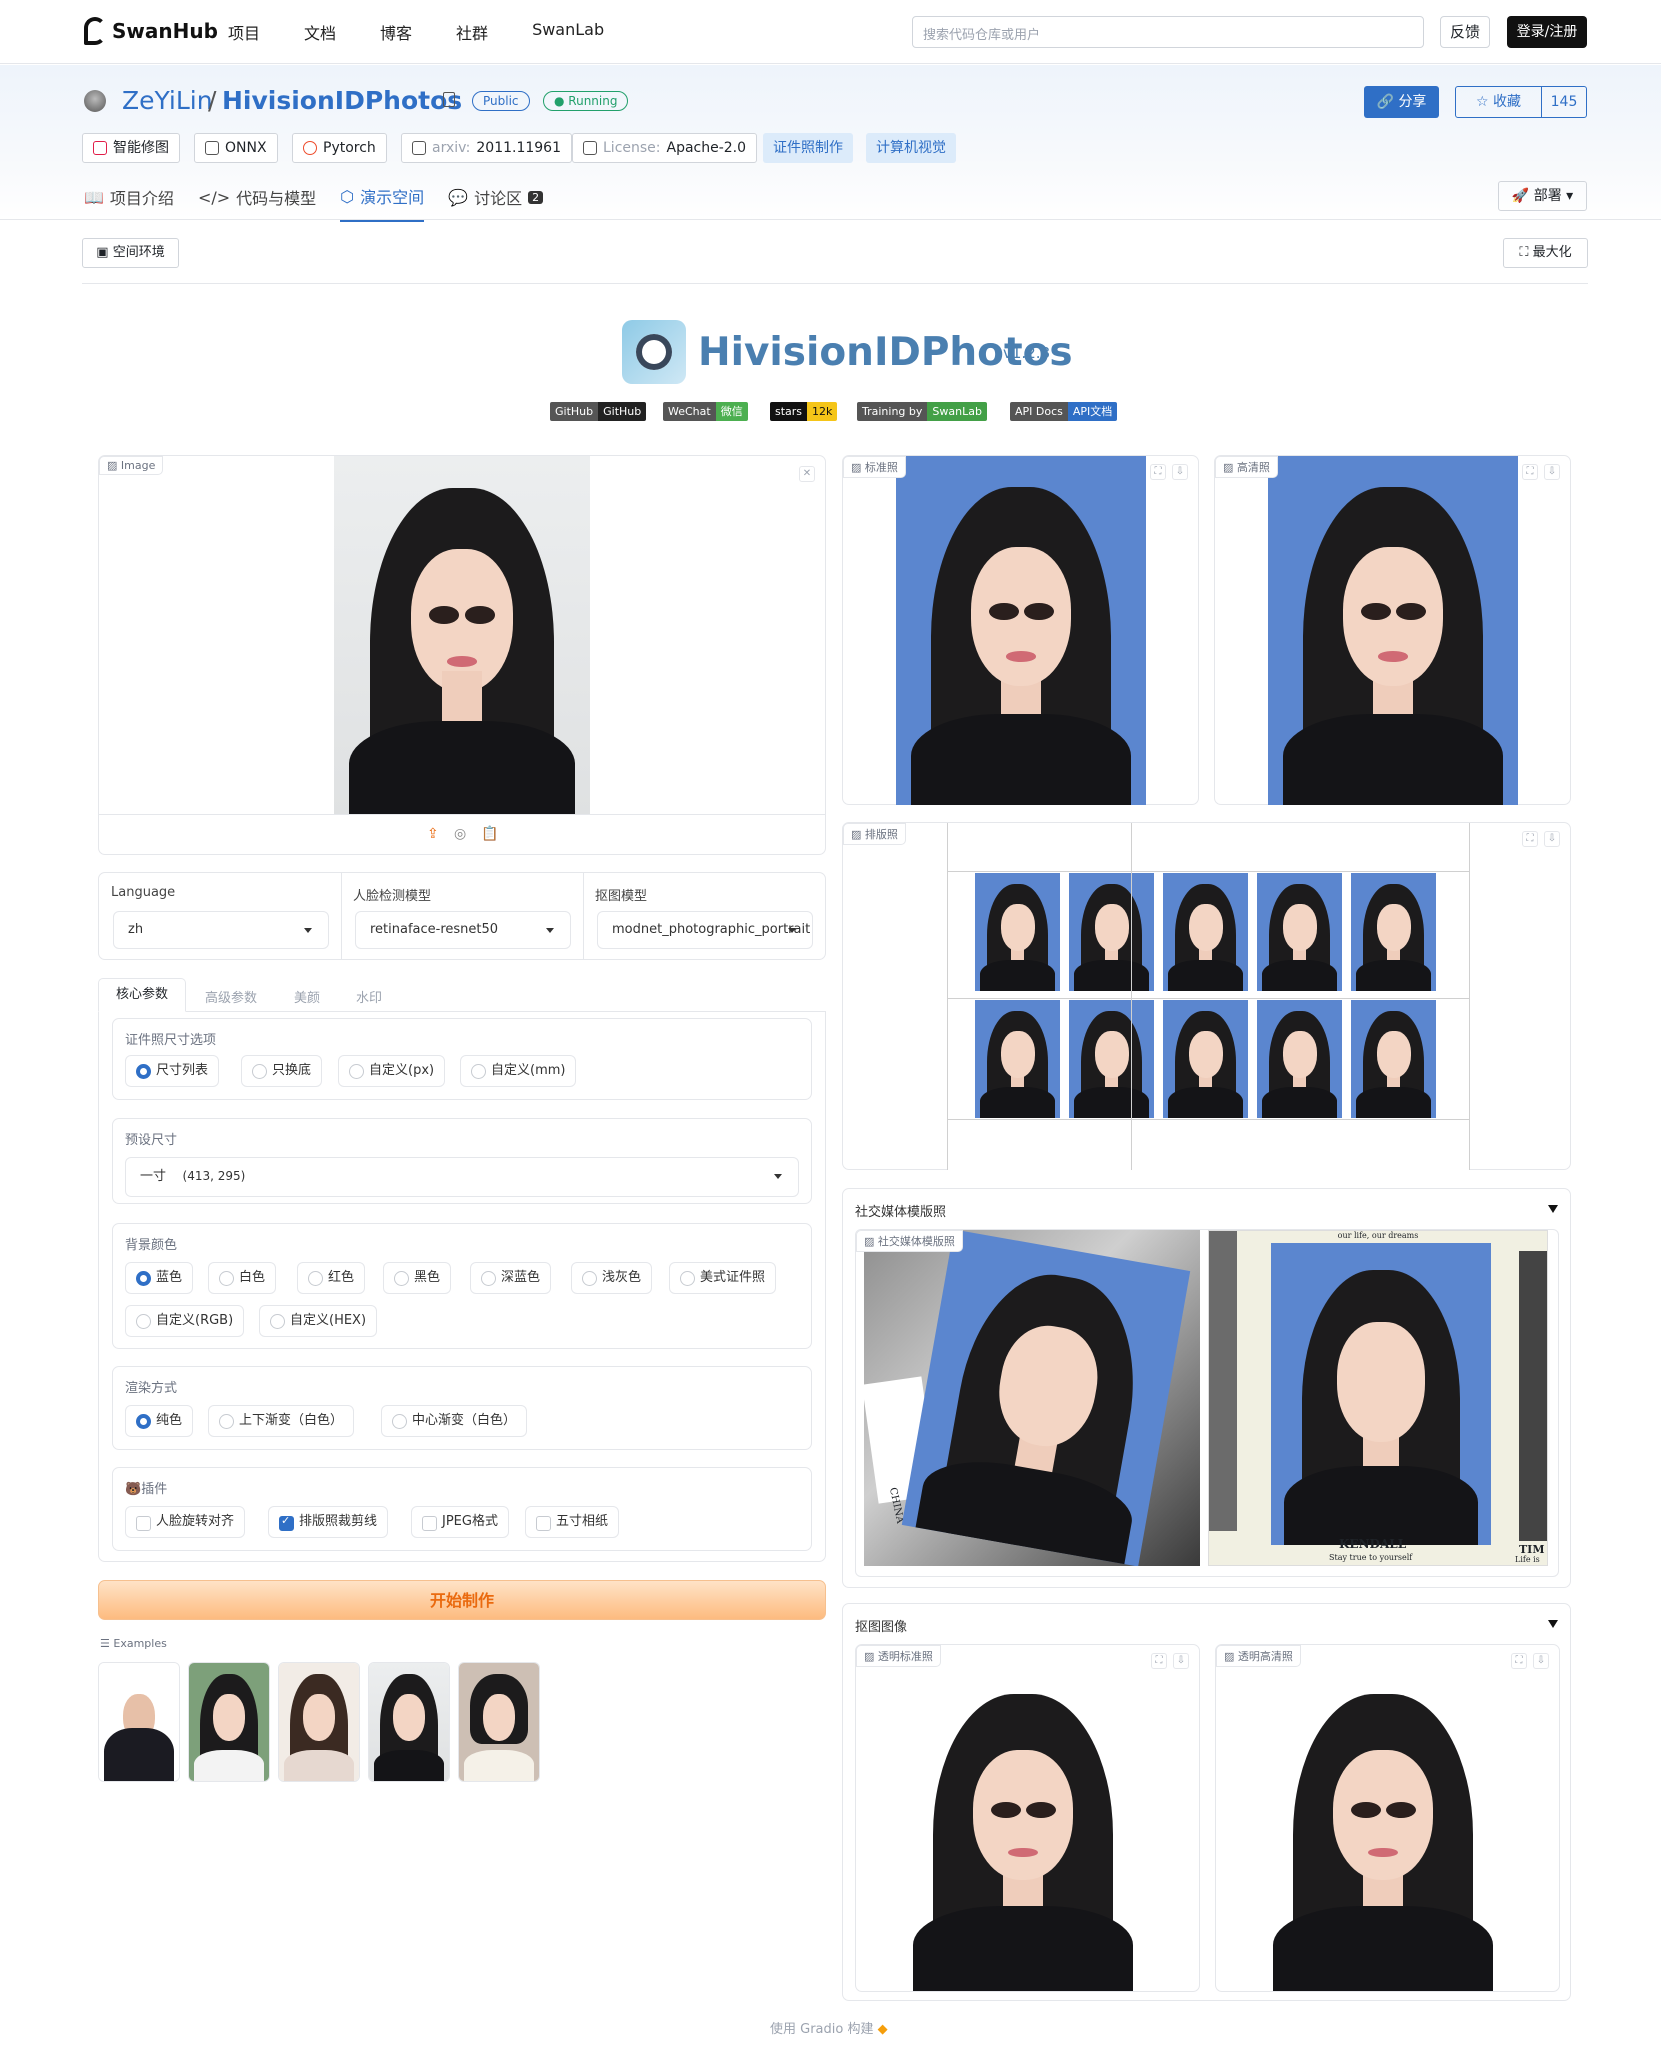 Image resolution: width=1661 pixels, height=2056 pixels. What do you see at coordinates (705, 411) in the screenshot?
I see `badge-wechat: WeChat 微信` at bounding box center [705, 411].